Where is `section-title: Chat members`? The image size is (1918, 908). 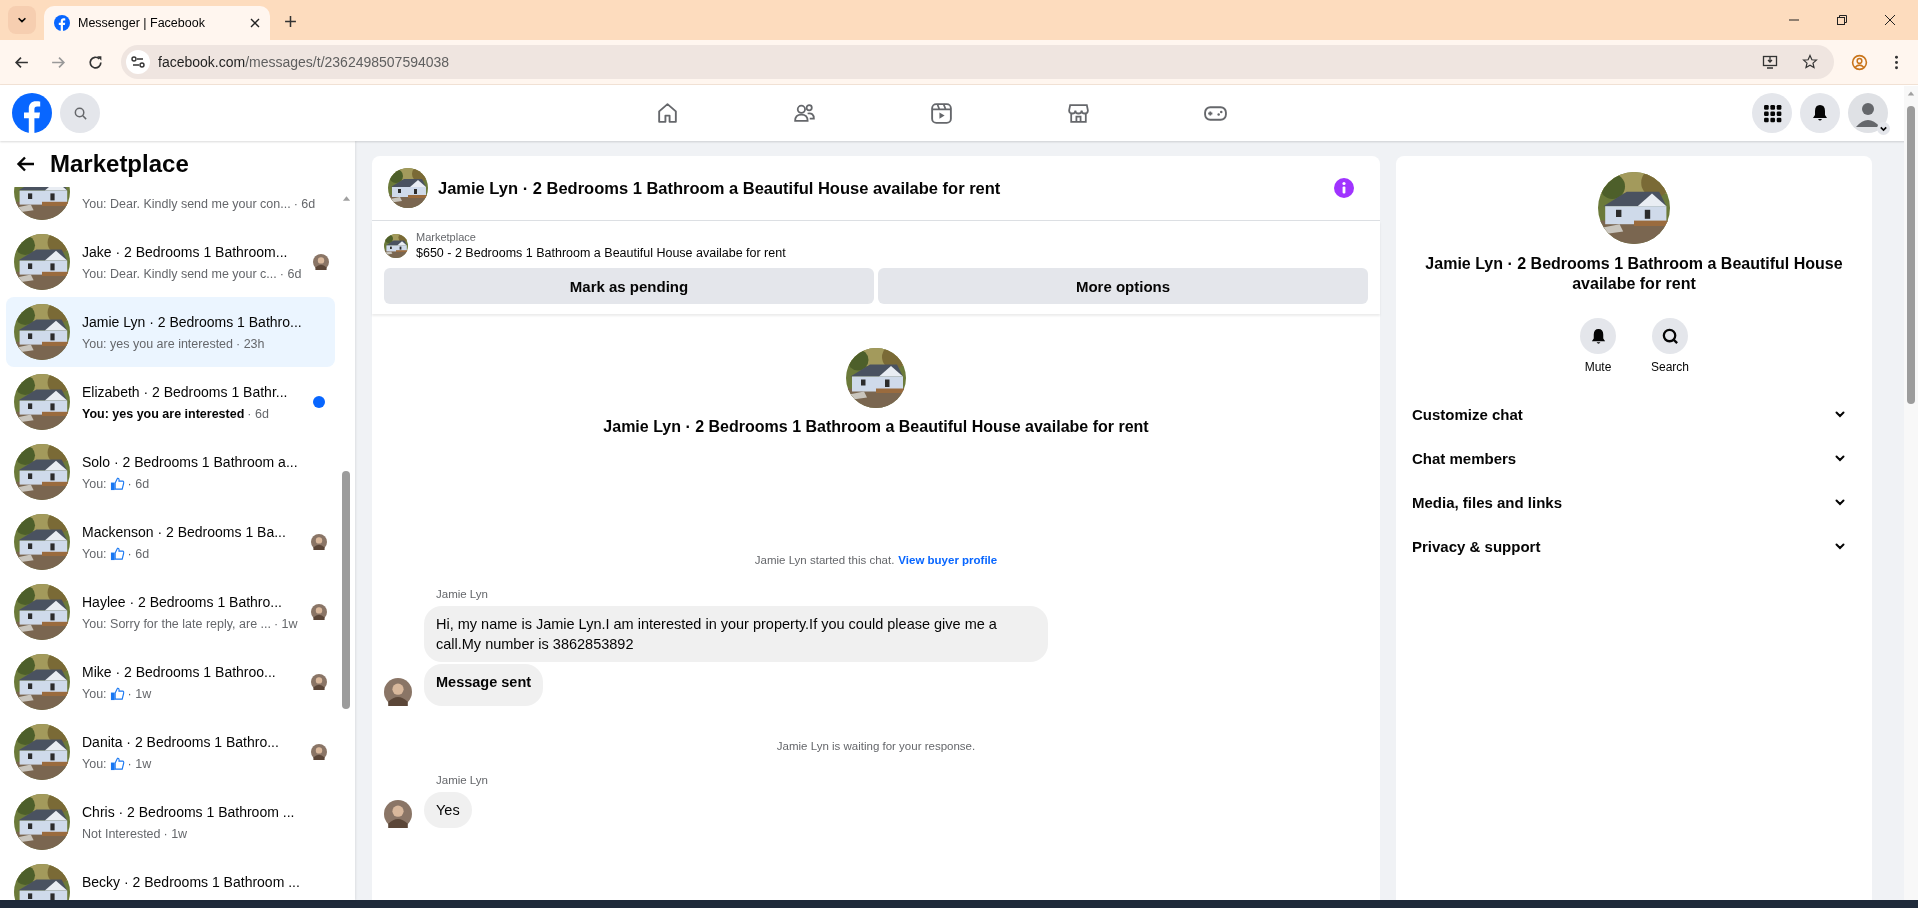
section-title: Chat members is located at coordinates (1464, 458).